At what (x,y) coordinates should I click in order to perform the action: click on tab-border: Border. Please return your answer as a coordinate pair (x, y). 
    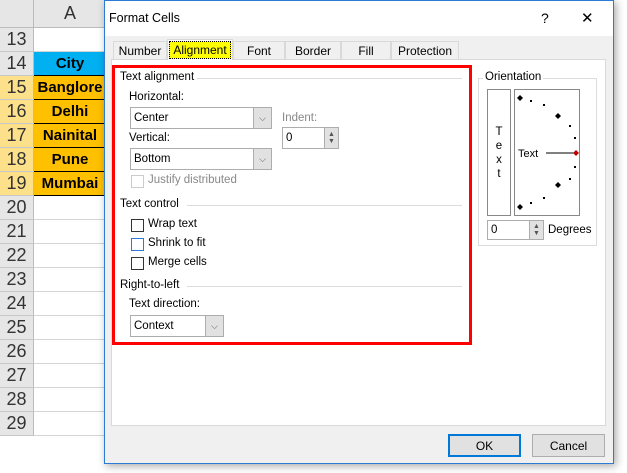
    Looking at the image, I should click on (313, 50).